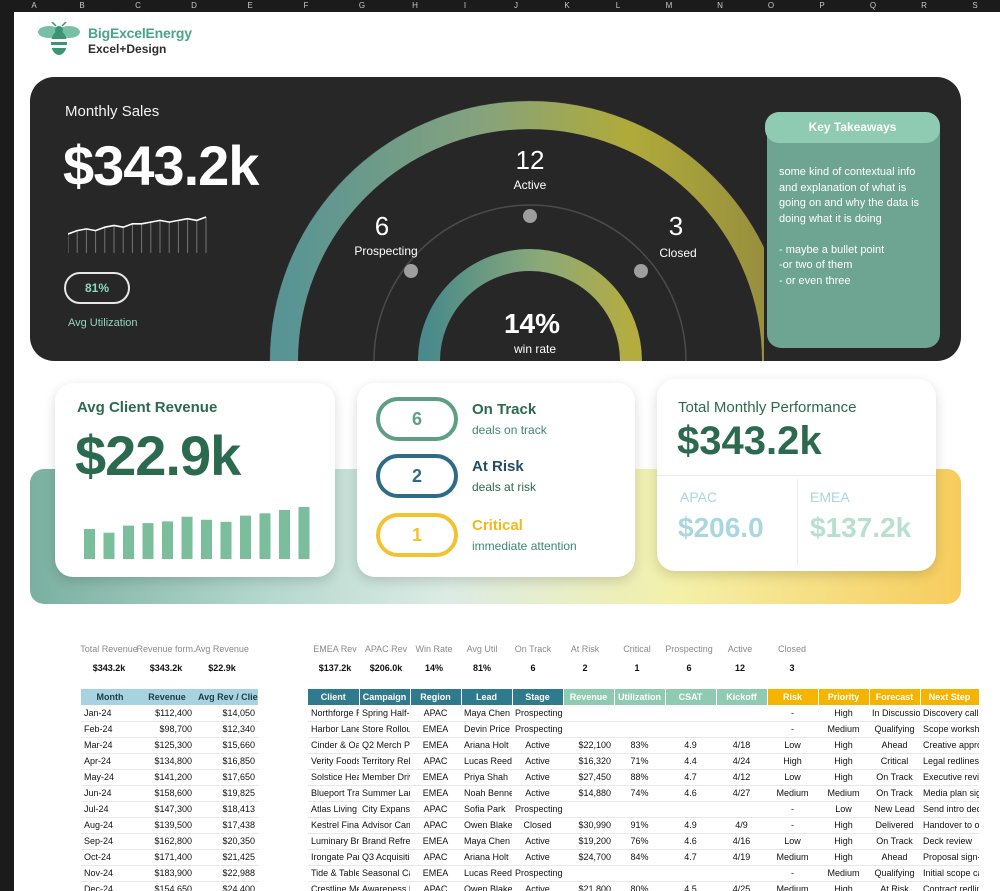 This screenshot has height=891, width=1000. I want to click on table-cell: Sofia Park, so click(486, 809).